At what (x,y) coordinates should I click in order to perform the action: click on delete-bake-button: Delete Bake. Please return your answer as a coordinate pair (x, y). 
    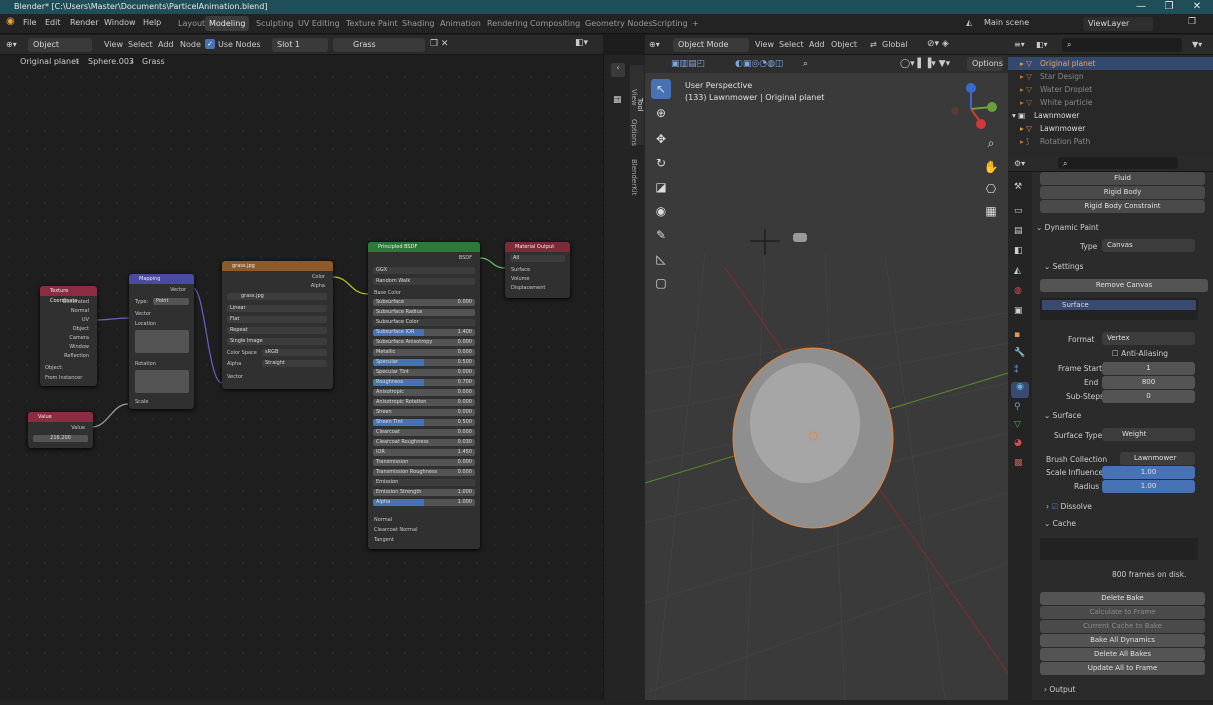
    Looking at the image, I should click on (1122, 598).